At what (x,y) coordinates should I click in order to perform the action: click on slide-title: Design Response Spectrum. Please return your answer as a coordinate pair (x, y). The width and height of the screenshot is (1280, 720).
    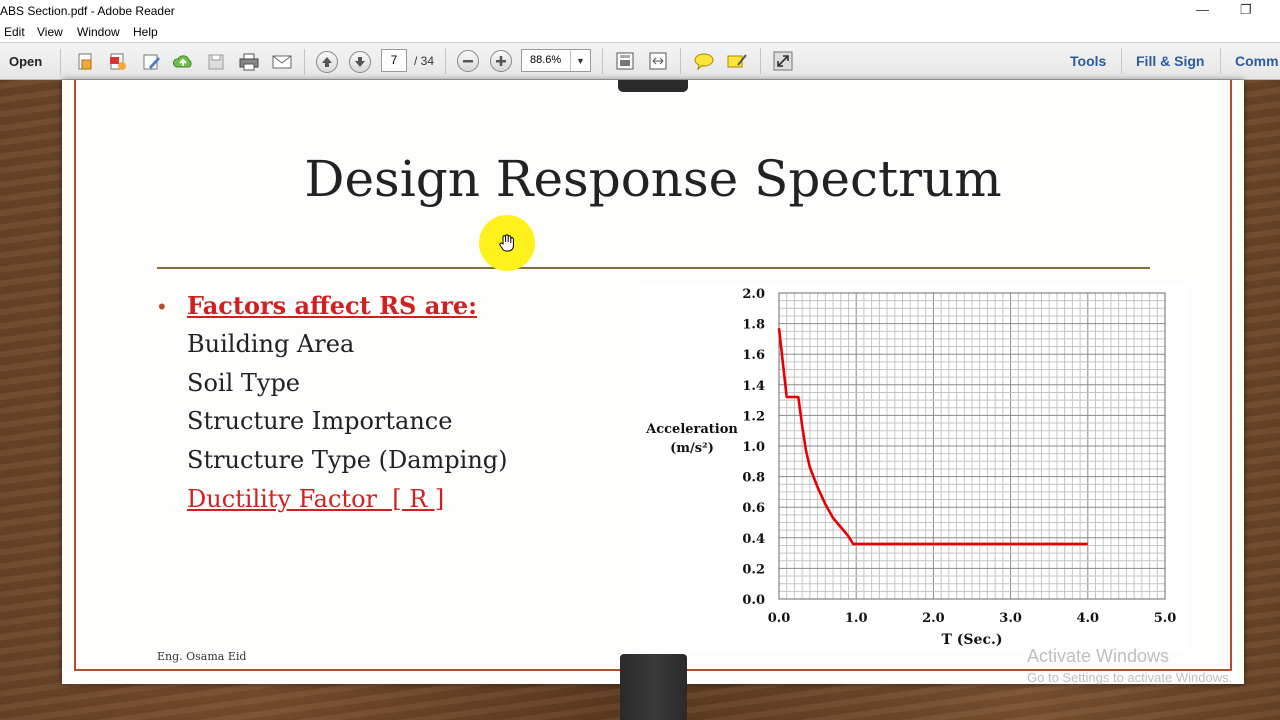
    Looking at the image, I should click on (653, 179).